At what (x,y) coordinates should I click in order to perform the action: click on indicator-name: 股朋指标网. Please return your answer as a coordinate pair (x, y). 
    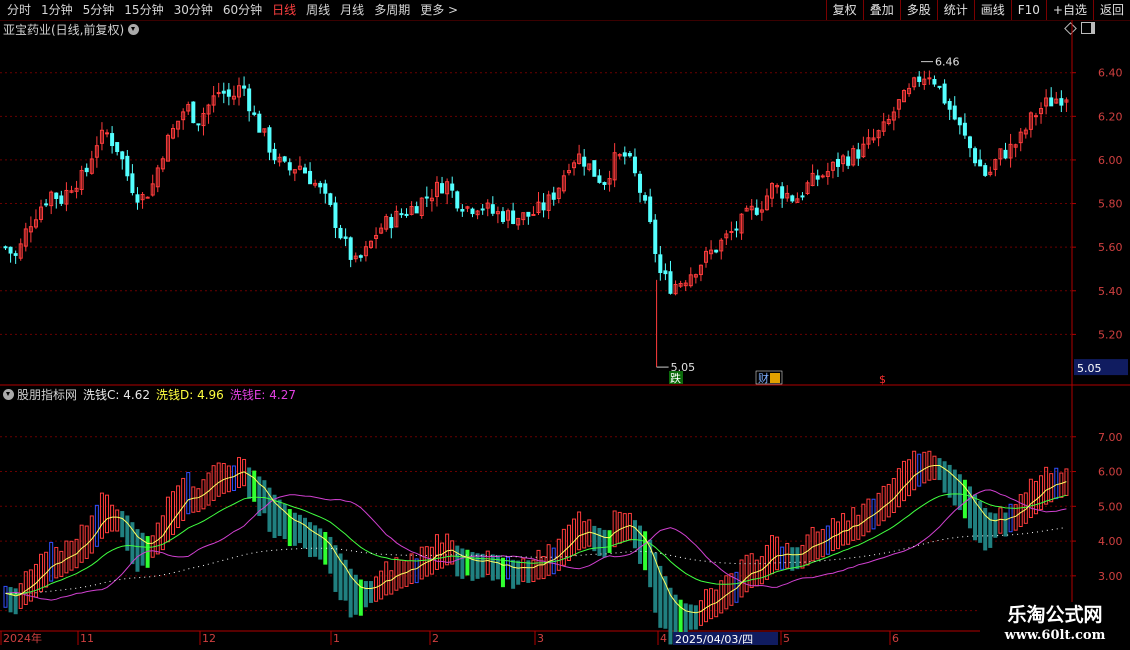
    Looking at the image, I should click on (47, 394).